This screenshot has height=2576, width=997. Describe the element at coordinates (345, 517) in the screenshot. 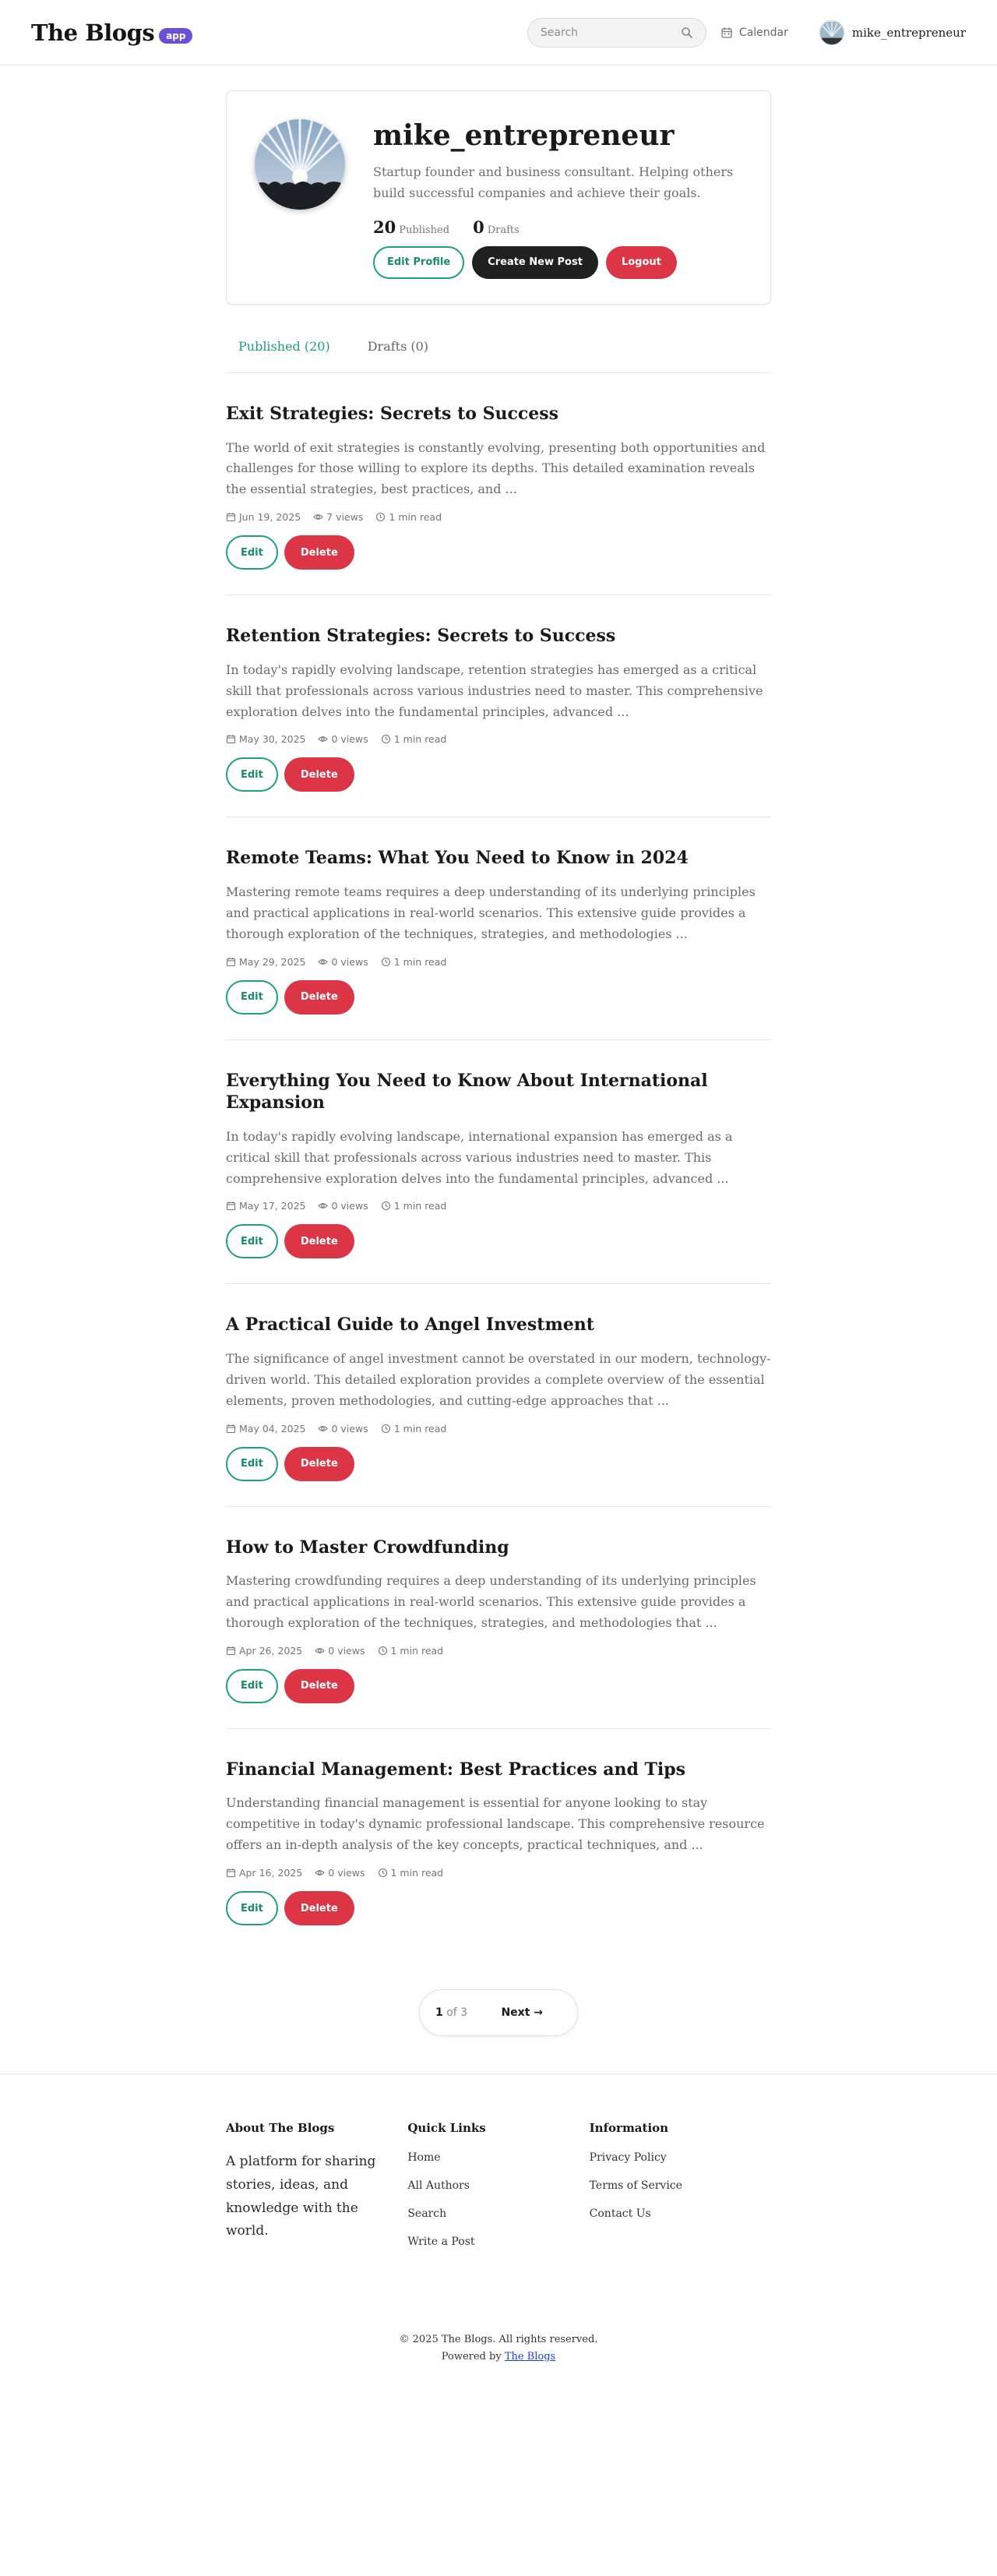

I see `post-views-text: 7 views` at that location.